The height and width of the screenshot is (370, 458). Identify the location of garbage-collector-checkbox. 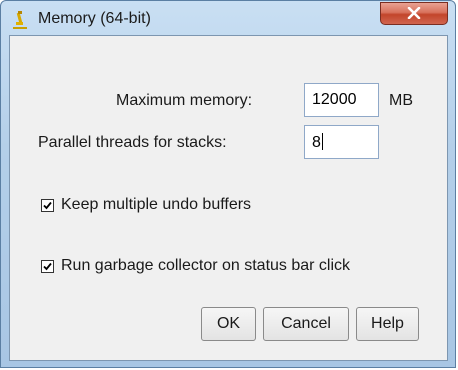
(47, 266).